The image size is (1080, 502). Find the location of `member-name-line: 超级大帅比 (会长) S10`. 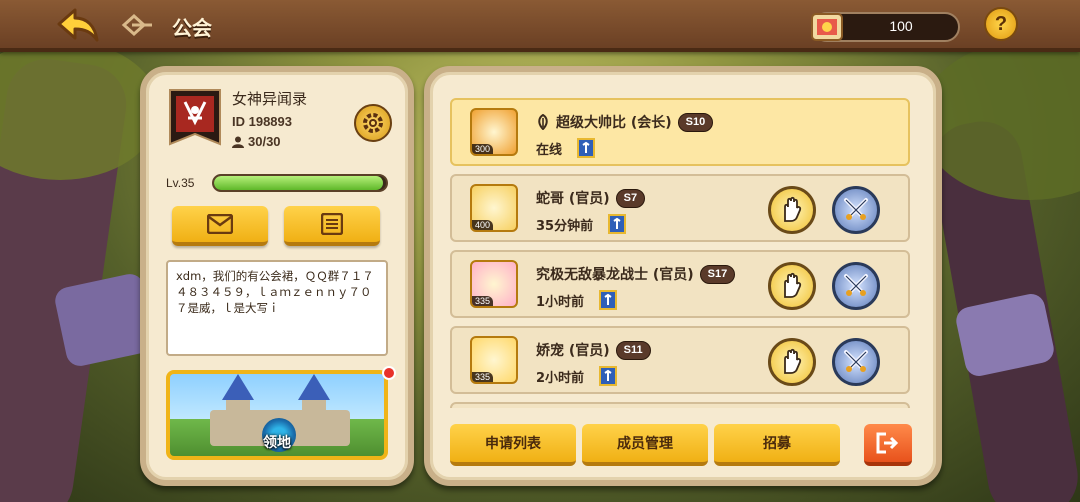

member-name-line: 超级大帅比 (会长) S10 is located at coordinates (625, 122).